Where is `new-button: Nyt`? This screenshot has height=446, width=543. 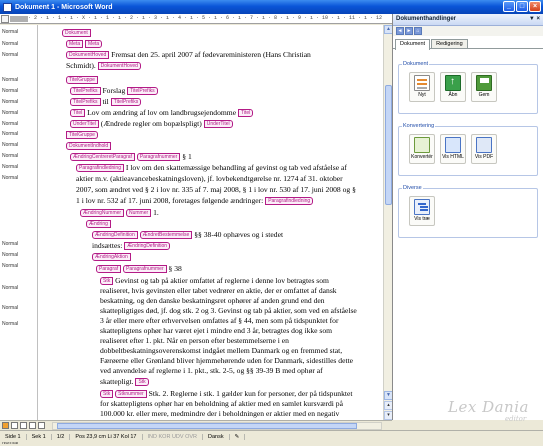
new-button: Nyt is located at coordinates (422, 87).